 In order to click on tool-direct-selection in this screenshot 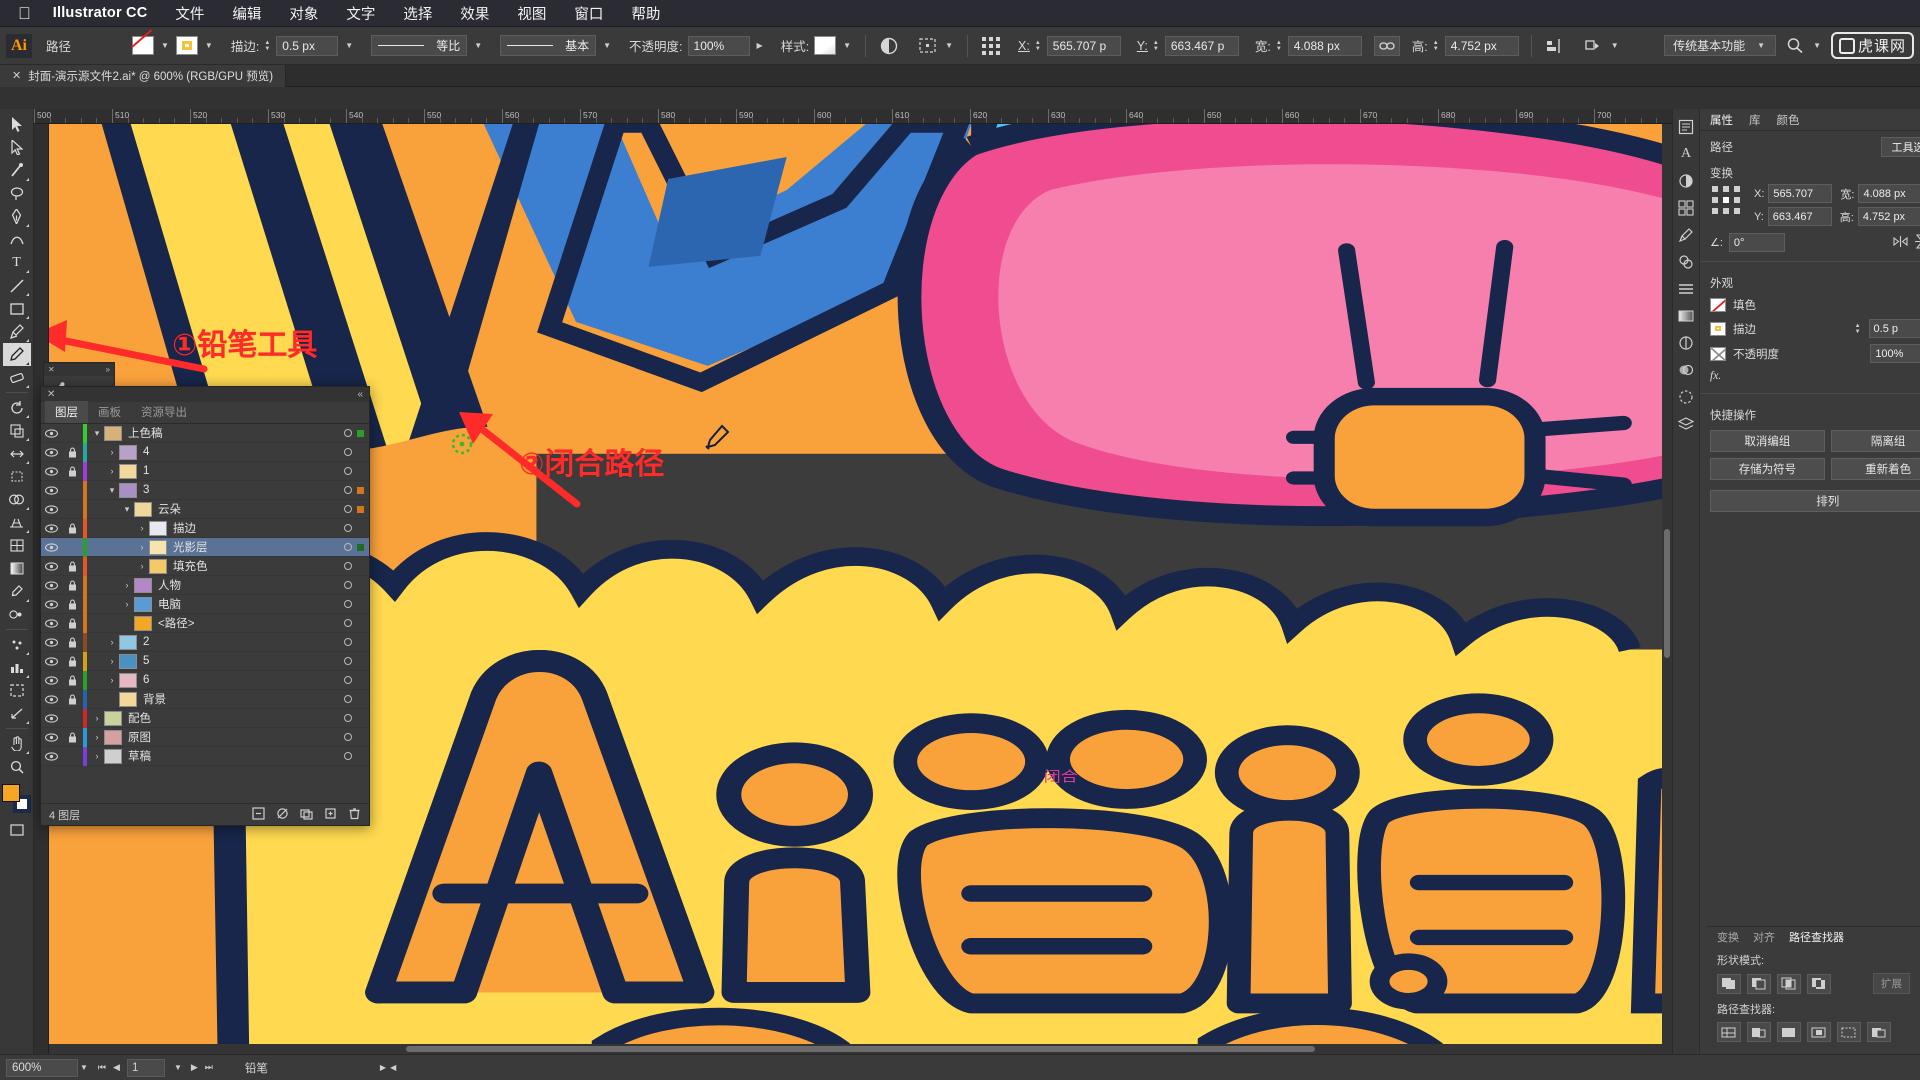, I will do `click(17, 147)`.